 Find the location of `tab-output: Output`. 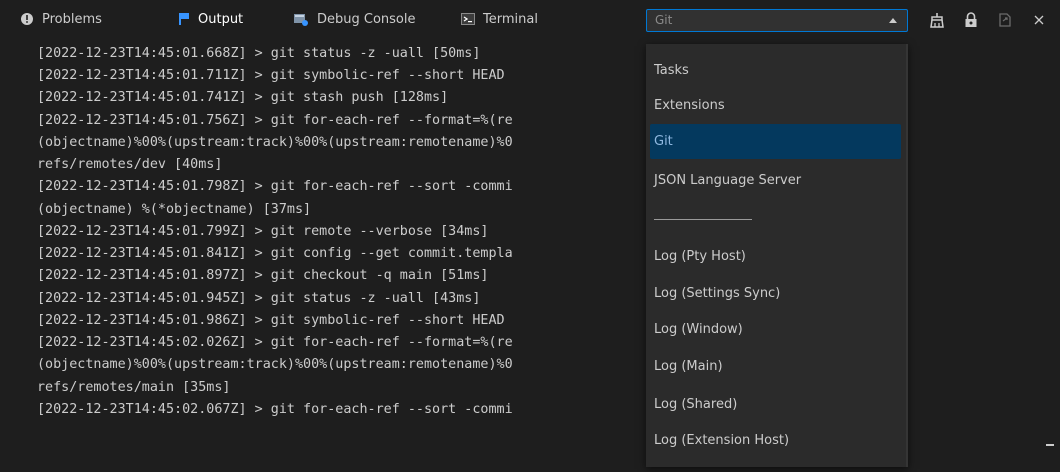

tab-output: Output is located at coordinates (210, 19).